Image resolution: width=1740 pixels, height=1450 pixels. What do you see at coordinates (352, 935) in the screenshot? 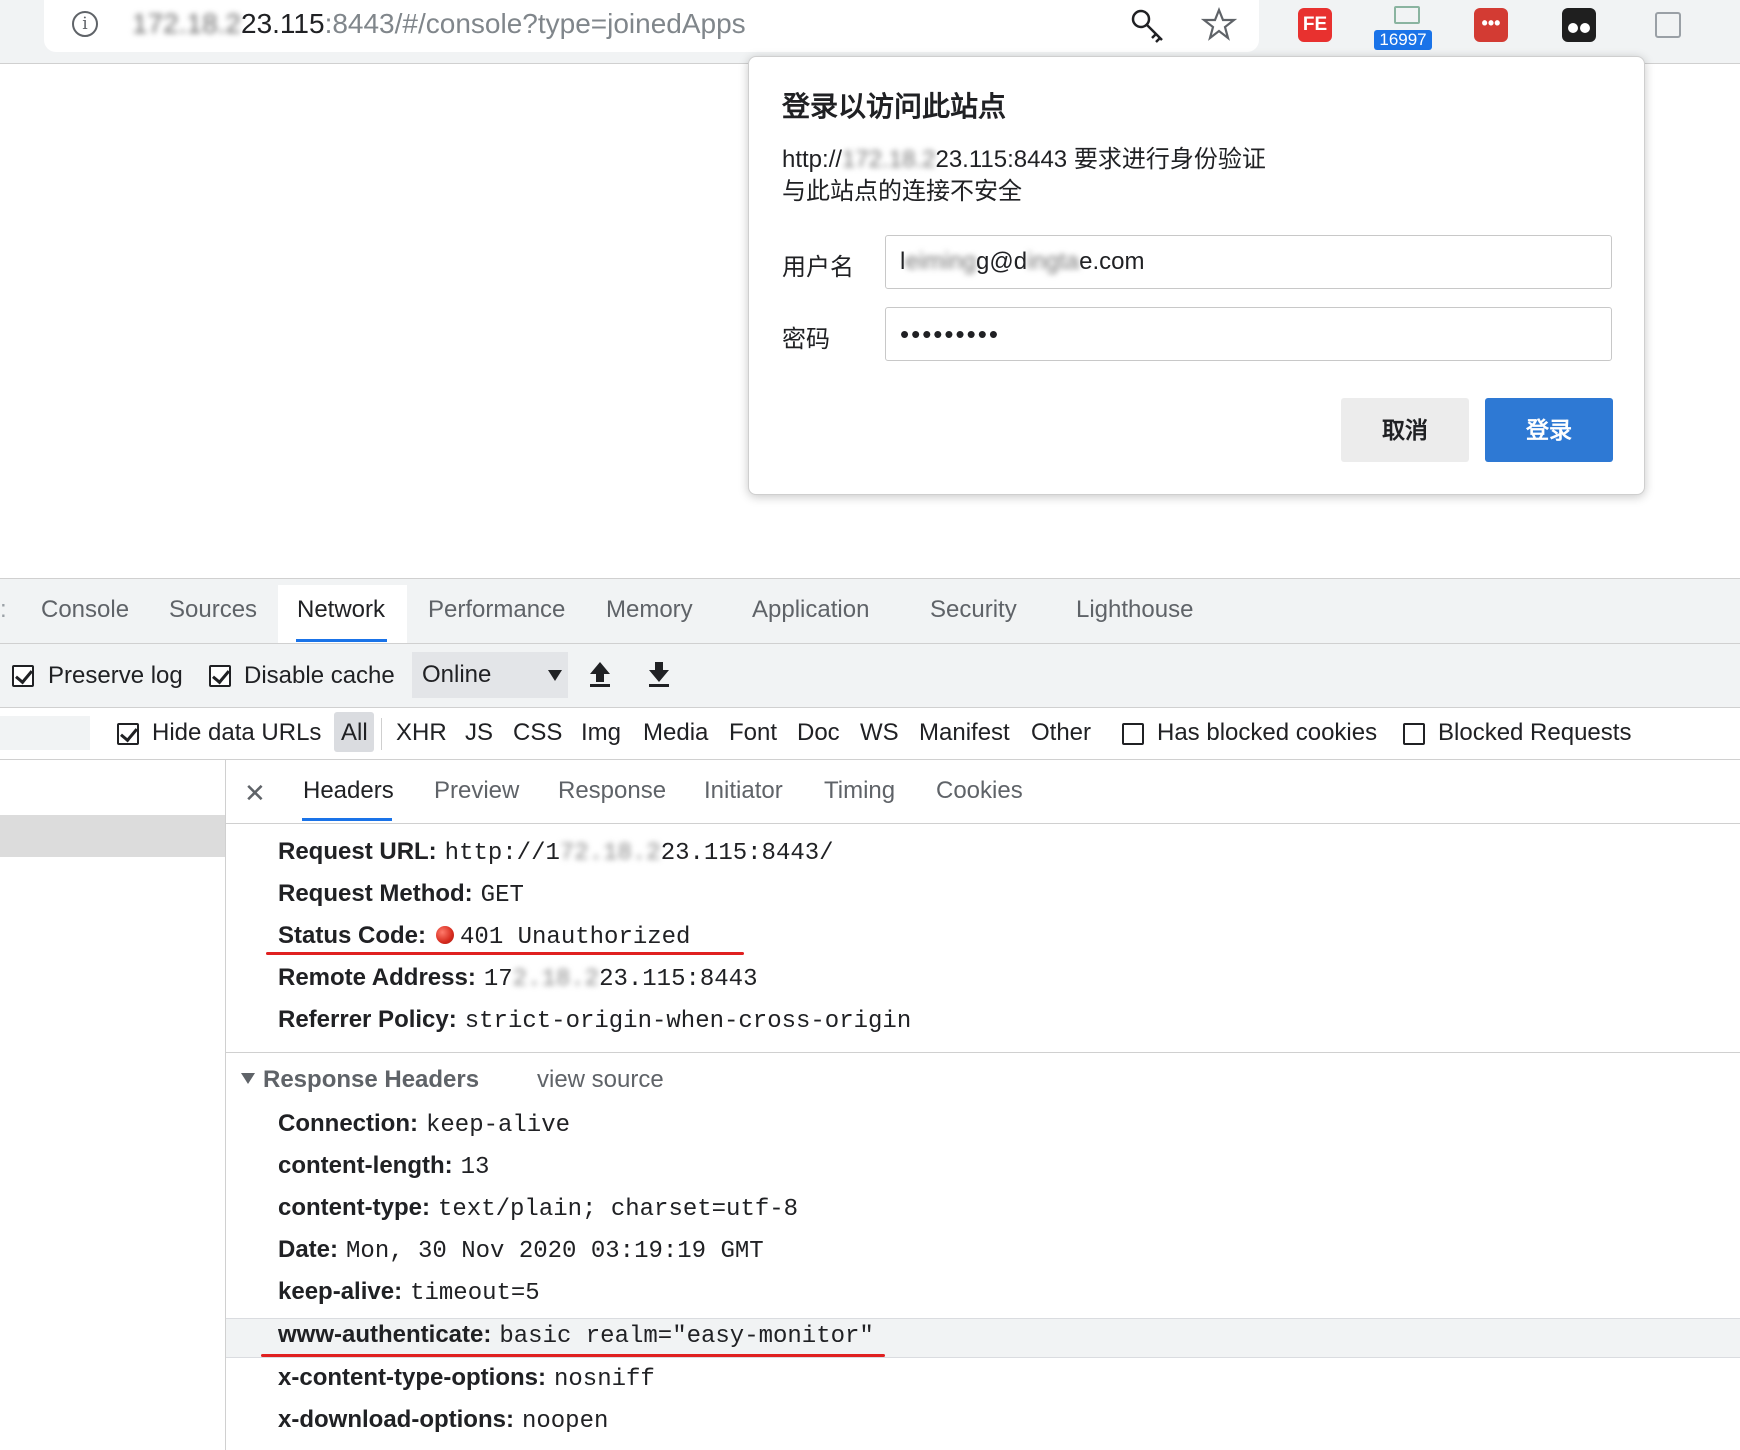
I see `status-code-key: Status Code:` at bounding box center [352, 935].